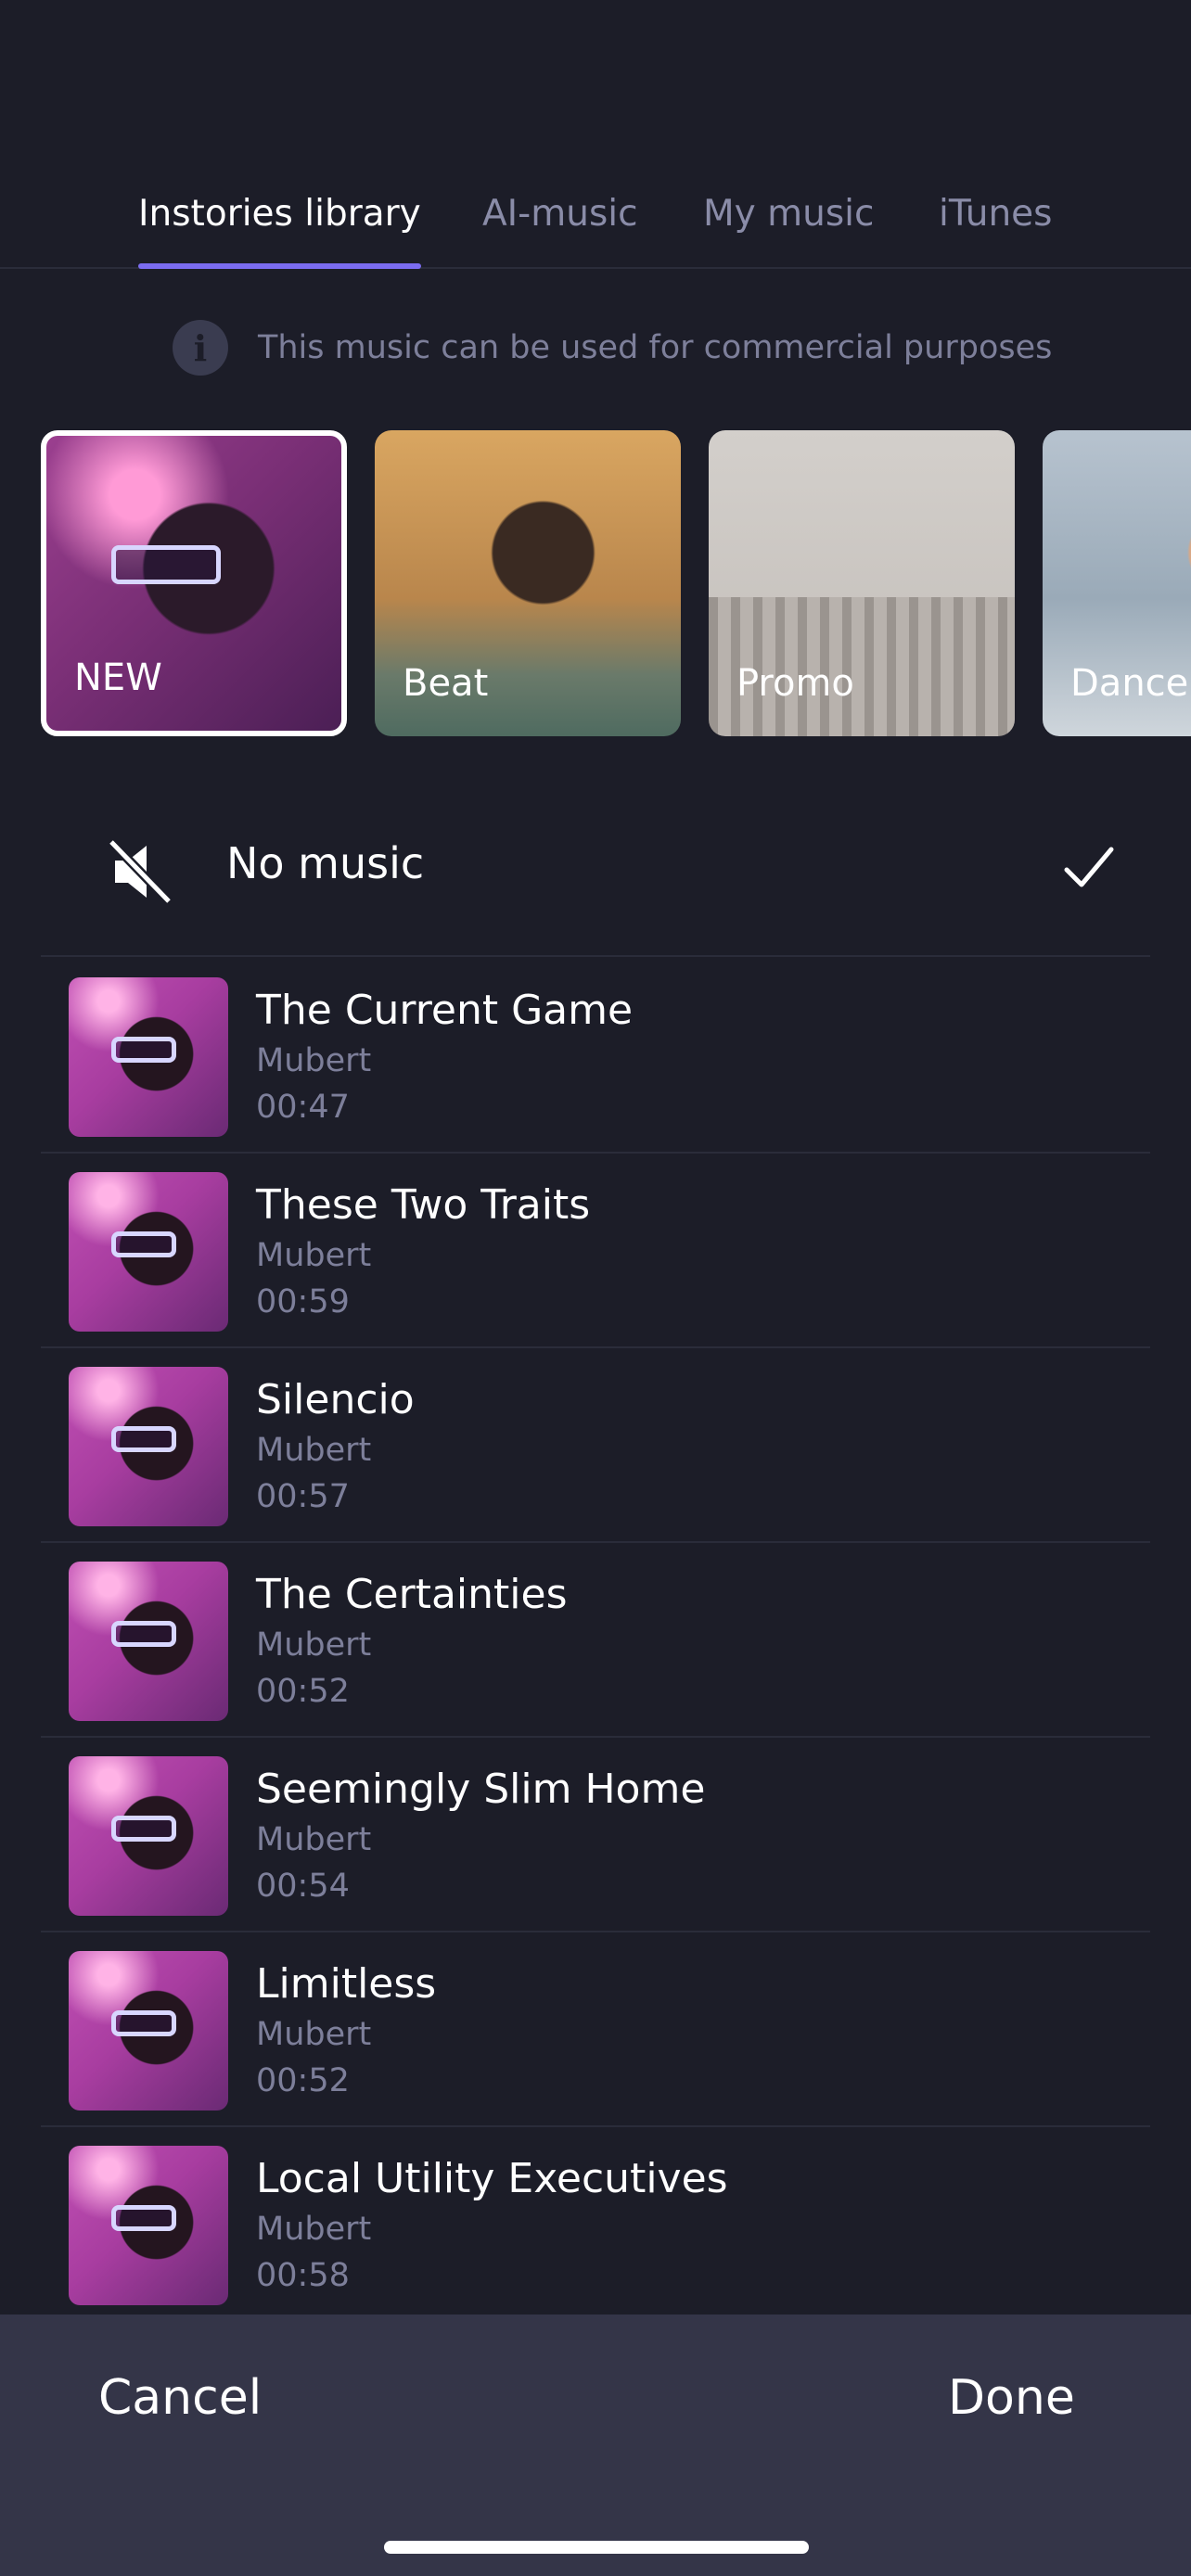  I want to click on category-label: Beat, so click(446, 683).